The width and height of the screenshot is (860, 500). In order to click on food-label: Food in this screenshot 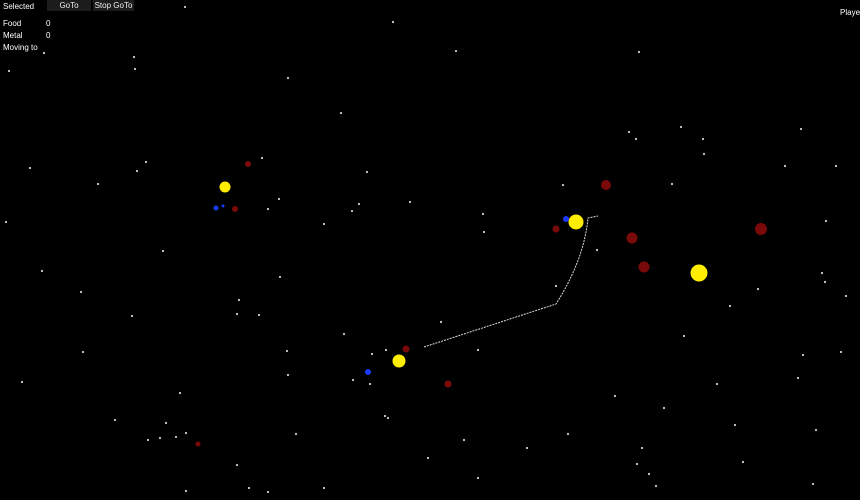, I will do `click(12, 23)`.